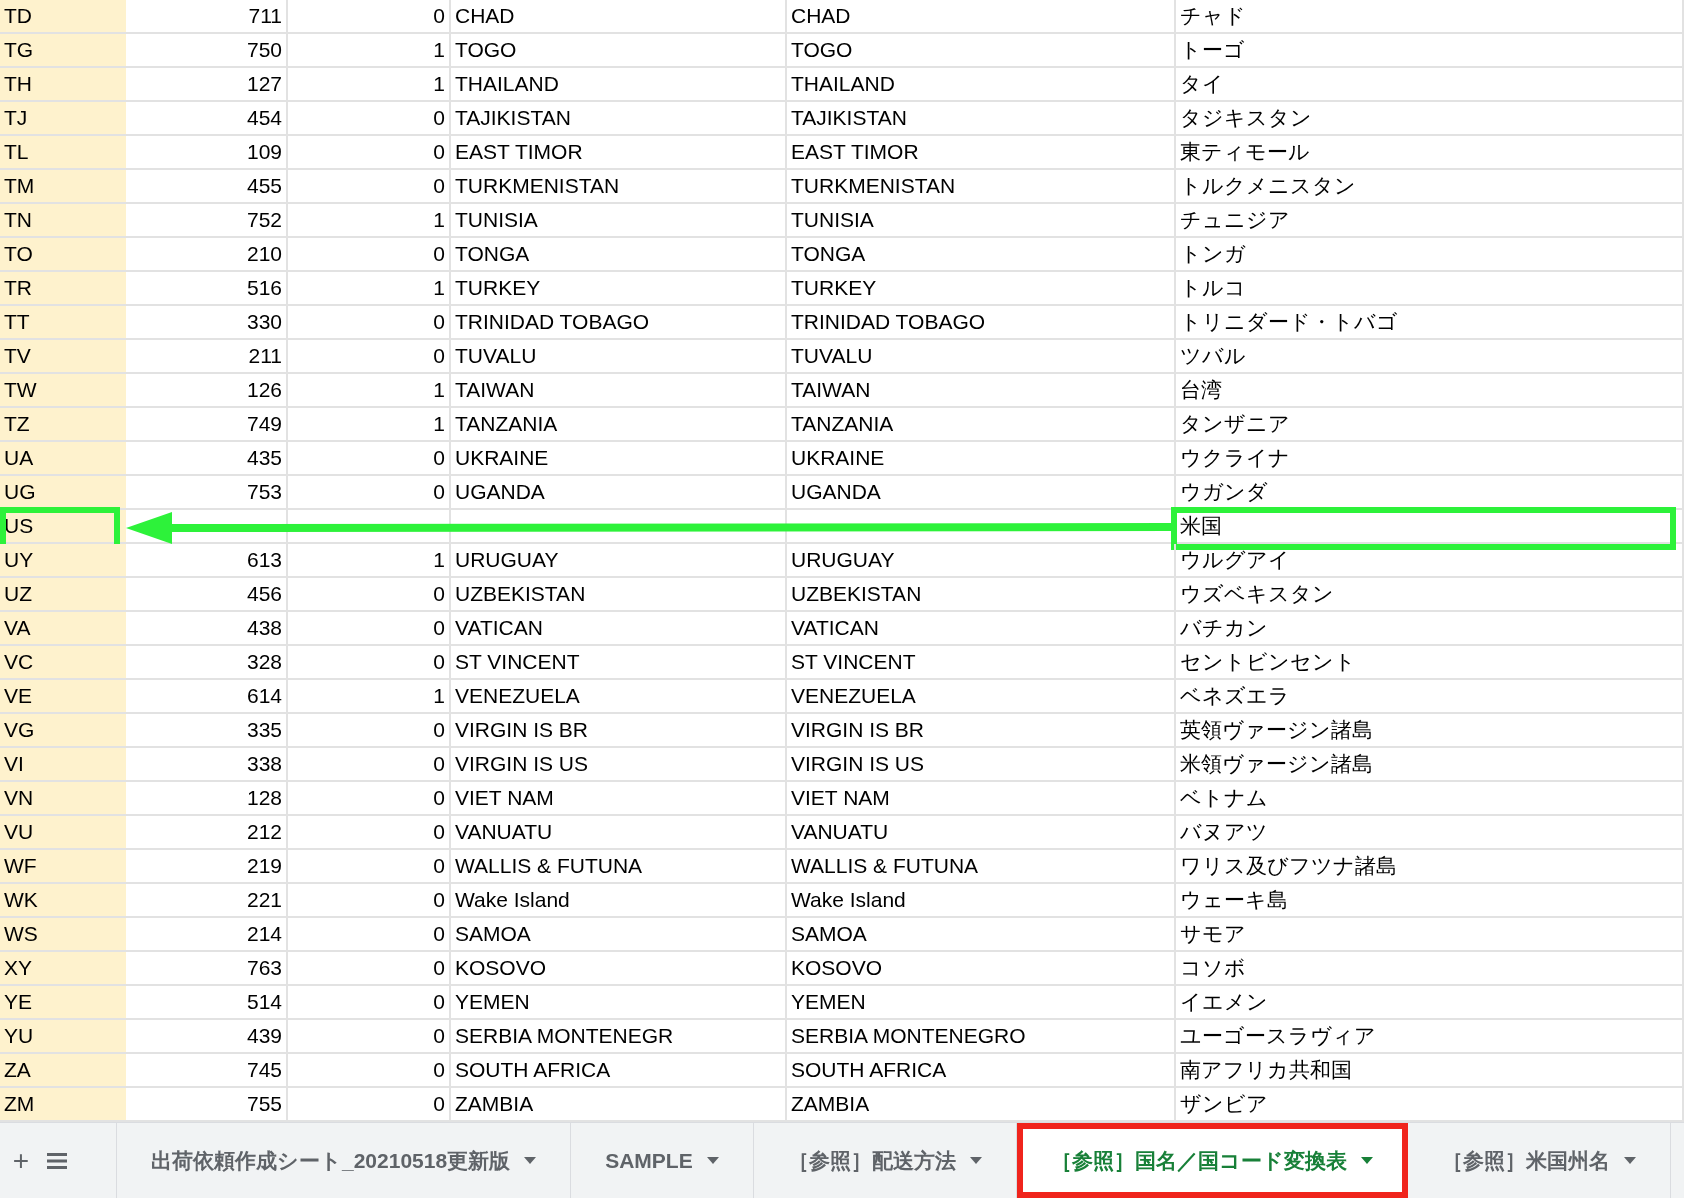  I want to click on table-cell: CHAD, so click(981, 17).